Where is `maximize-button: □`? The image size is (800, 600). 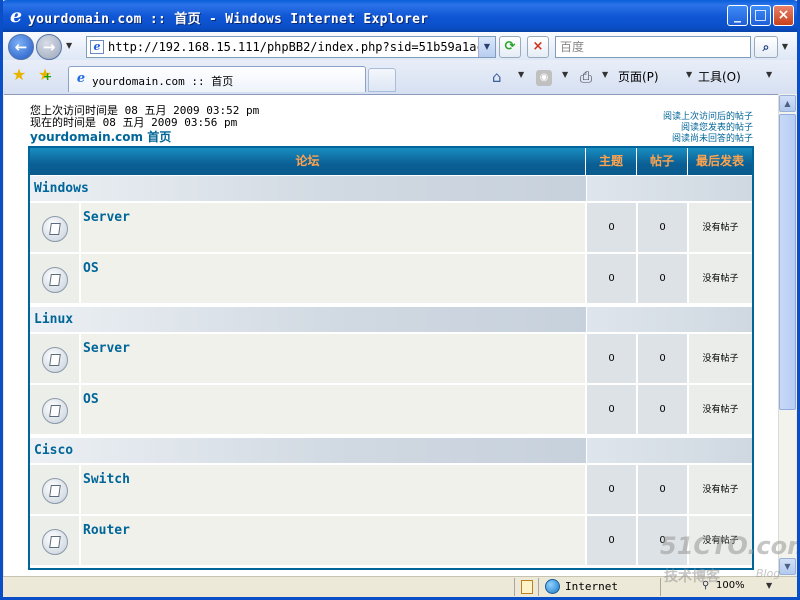
maximize-button: □ is located at coordinates (760, 15).